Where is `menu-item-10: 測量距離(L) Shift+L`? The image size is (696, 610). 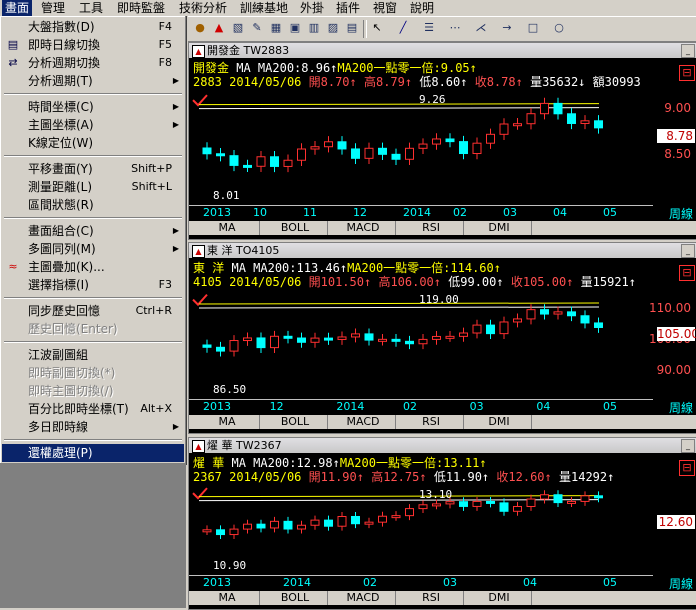 menu-item-10: 測量距離(L) Shift+L is located at coordinates (93, 187).